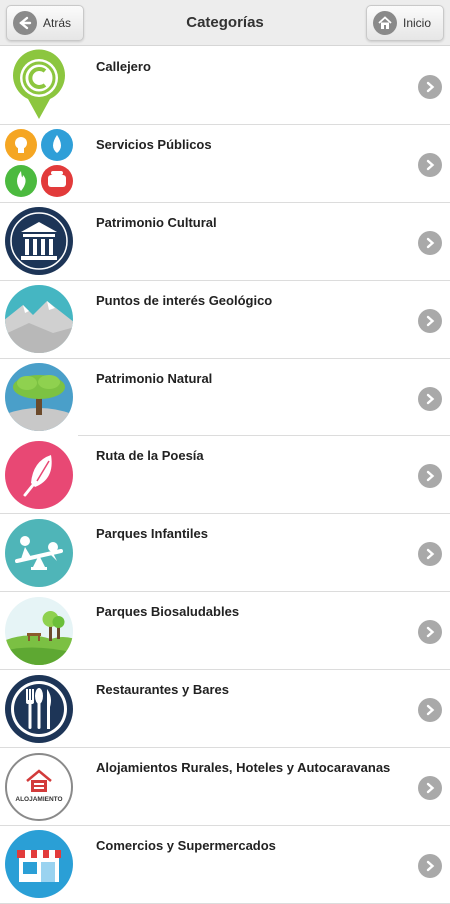 The width and height of the screenshot is (450, 904). I want to click on category-item-parques-infantiles: Parques Infantiles, so click(225, 553).